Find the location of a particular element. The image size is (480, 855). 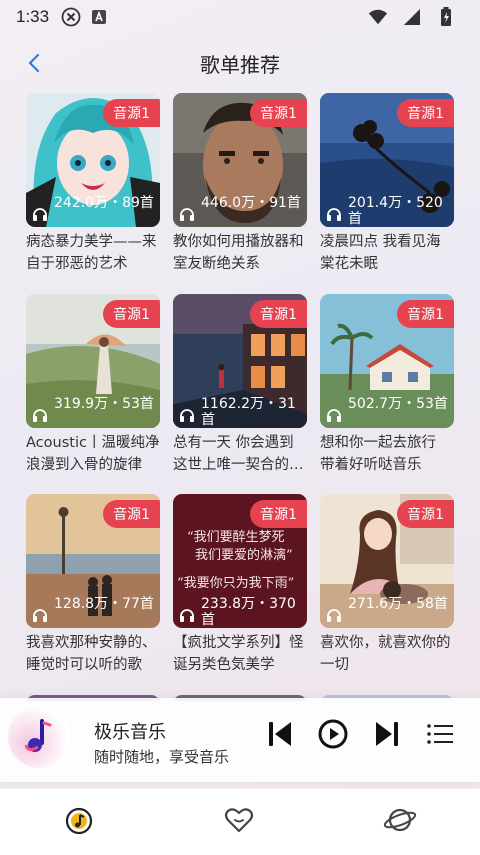

mini-player: 极乐音乐 随时随地，享受音乐 is located at coordinates (240, 740).